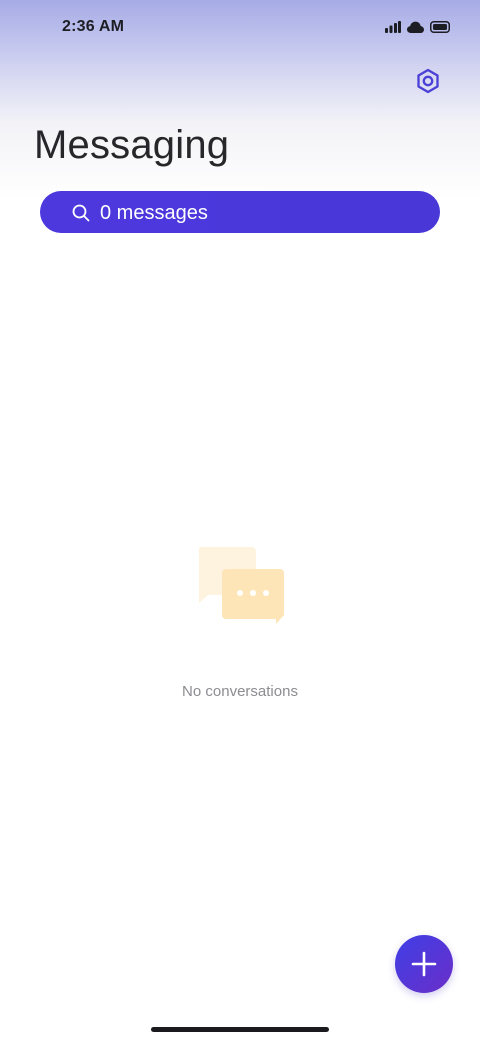 This screenshot has width=480, height=1040. I want to click on search-icon, so click(81, 213).